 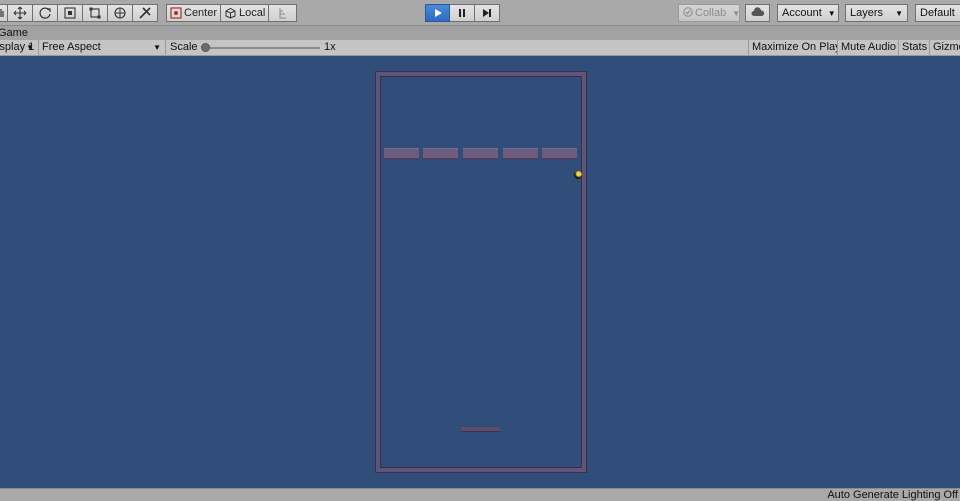 I want to click on account-caret-icon: ▼, so click(x=831, y=13).